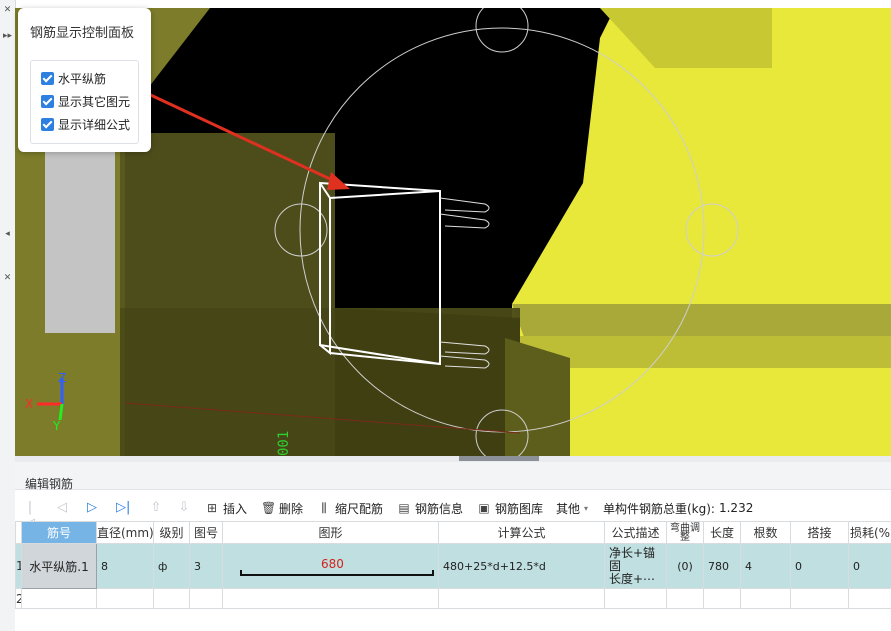  Describe the element at coordinates (7, 36) in the screenshot. I see `expand-icon: ▸▸` at that location.